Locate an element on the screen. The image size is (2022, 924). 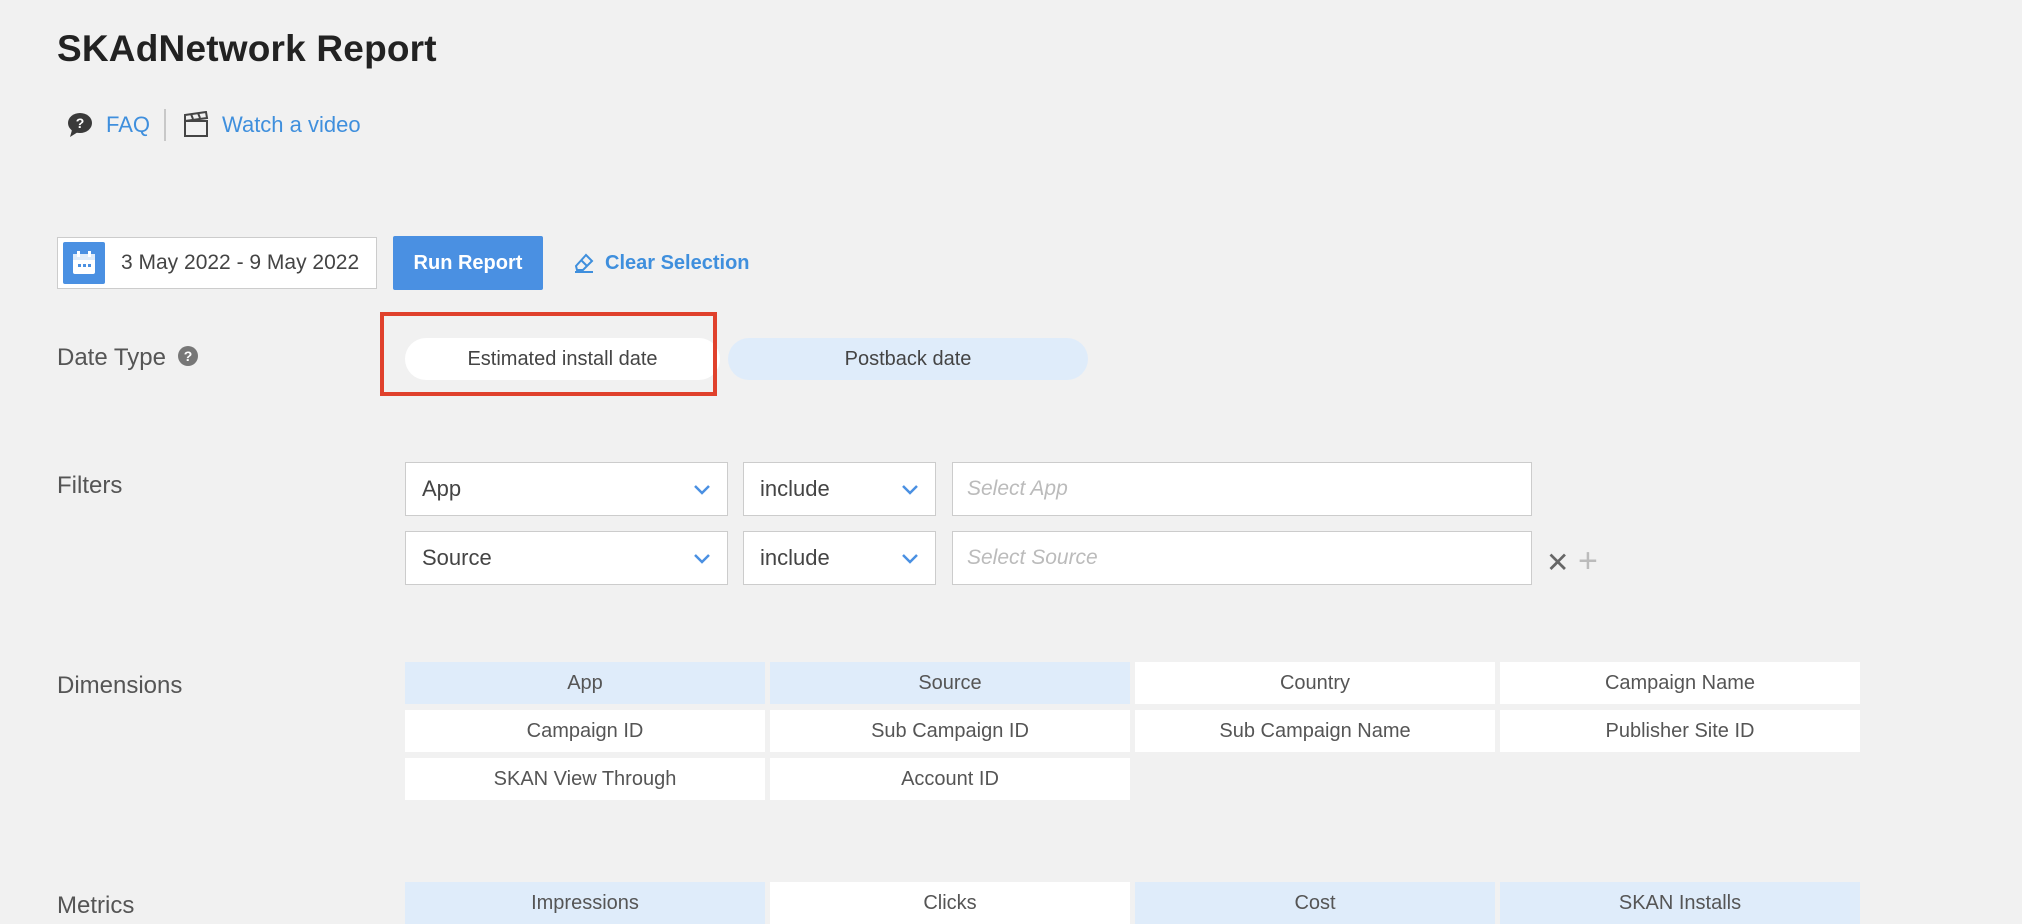
filter-operator-select-source: include is located at coordinates (839, 558).